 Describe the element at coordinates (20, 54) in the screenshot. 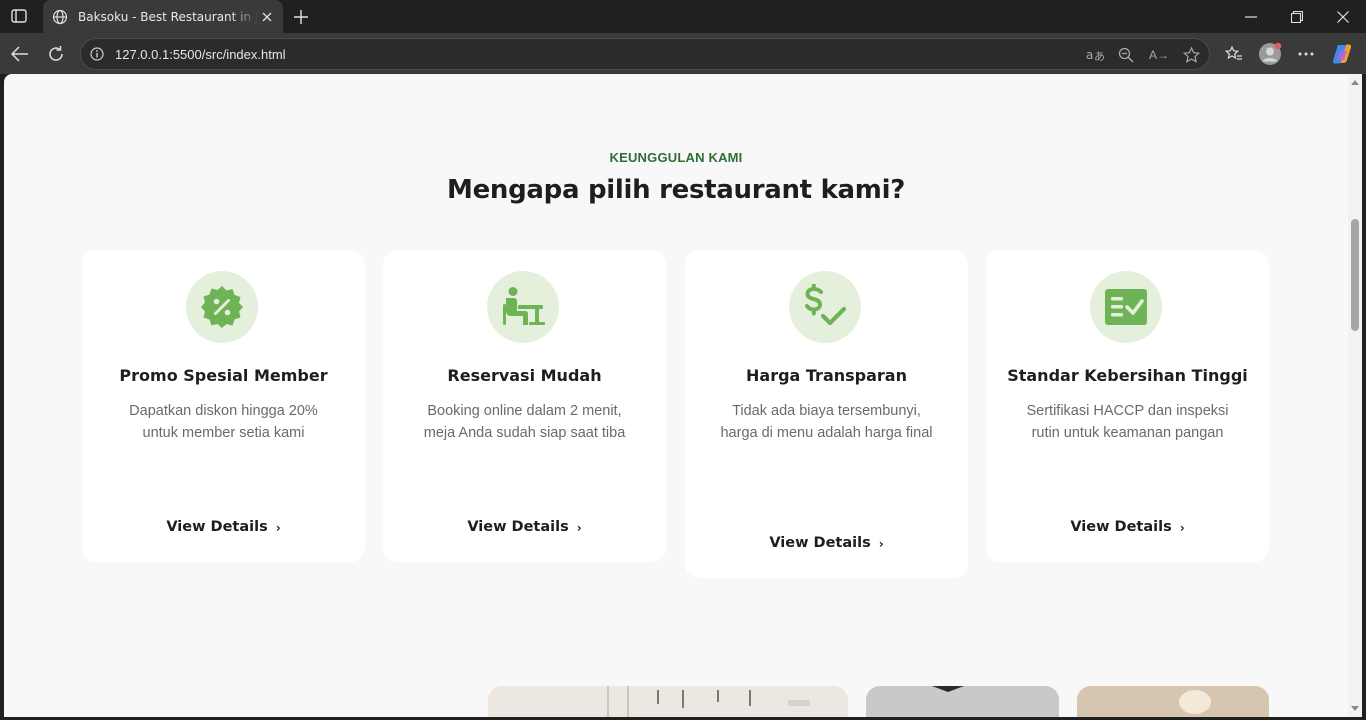

I see `back-icon` at that location.